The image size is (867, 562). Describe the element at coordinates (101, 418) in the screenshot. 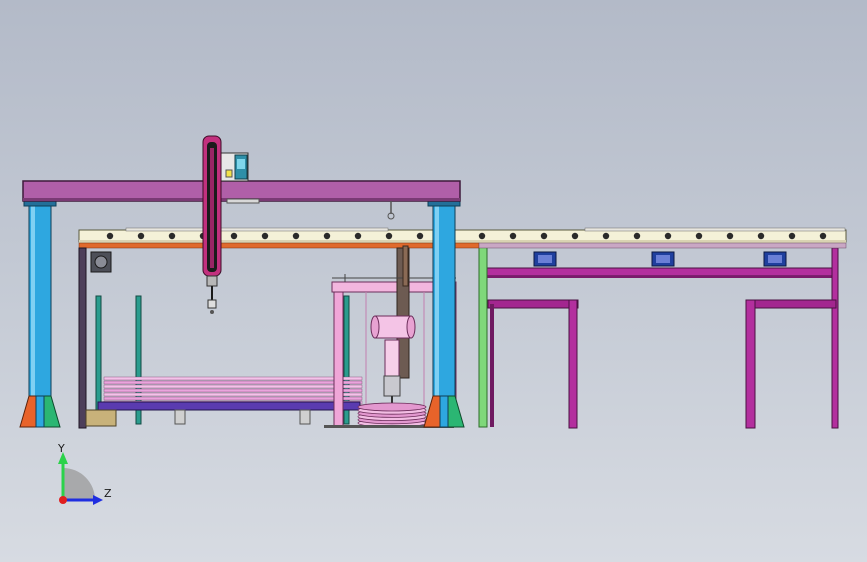

I see `pallet-block` at that location.